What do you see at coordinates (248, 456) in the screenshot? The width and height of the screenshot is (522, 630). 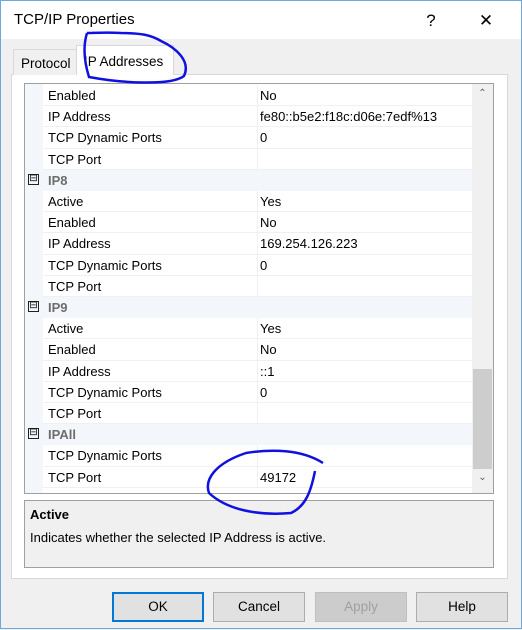 I see `property-row: TCP Dynamic Ports` at bounding box center [248, 456].